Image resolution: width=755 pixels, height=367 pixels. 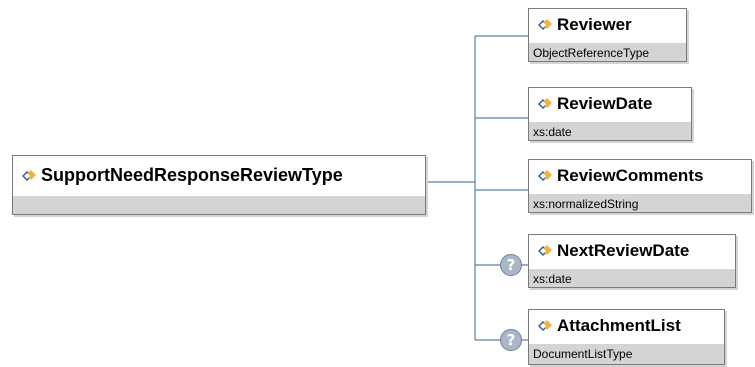 I want to click on root-type-band, so click(x=219, y=205).